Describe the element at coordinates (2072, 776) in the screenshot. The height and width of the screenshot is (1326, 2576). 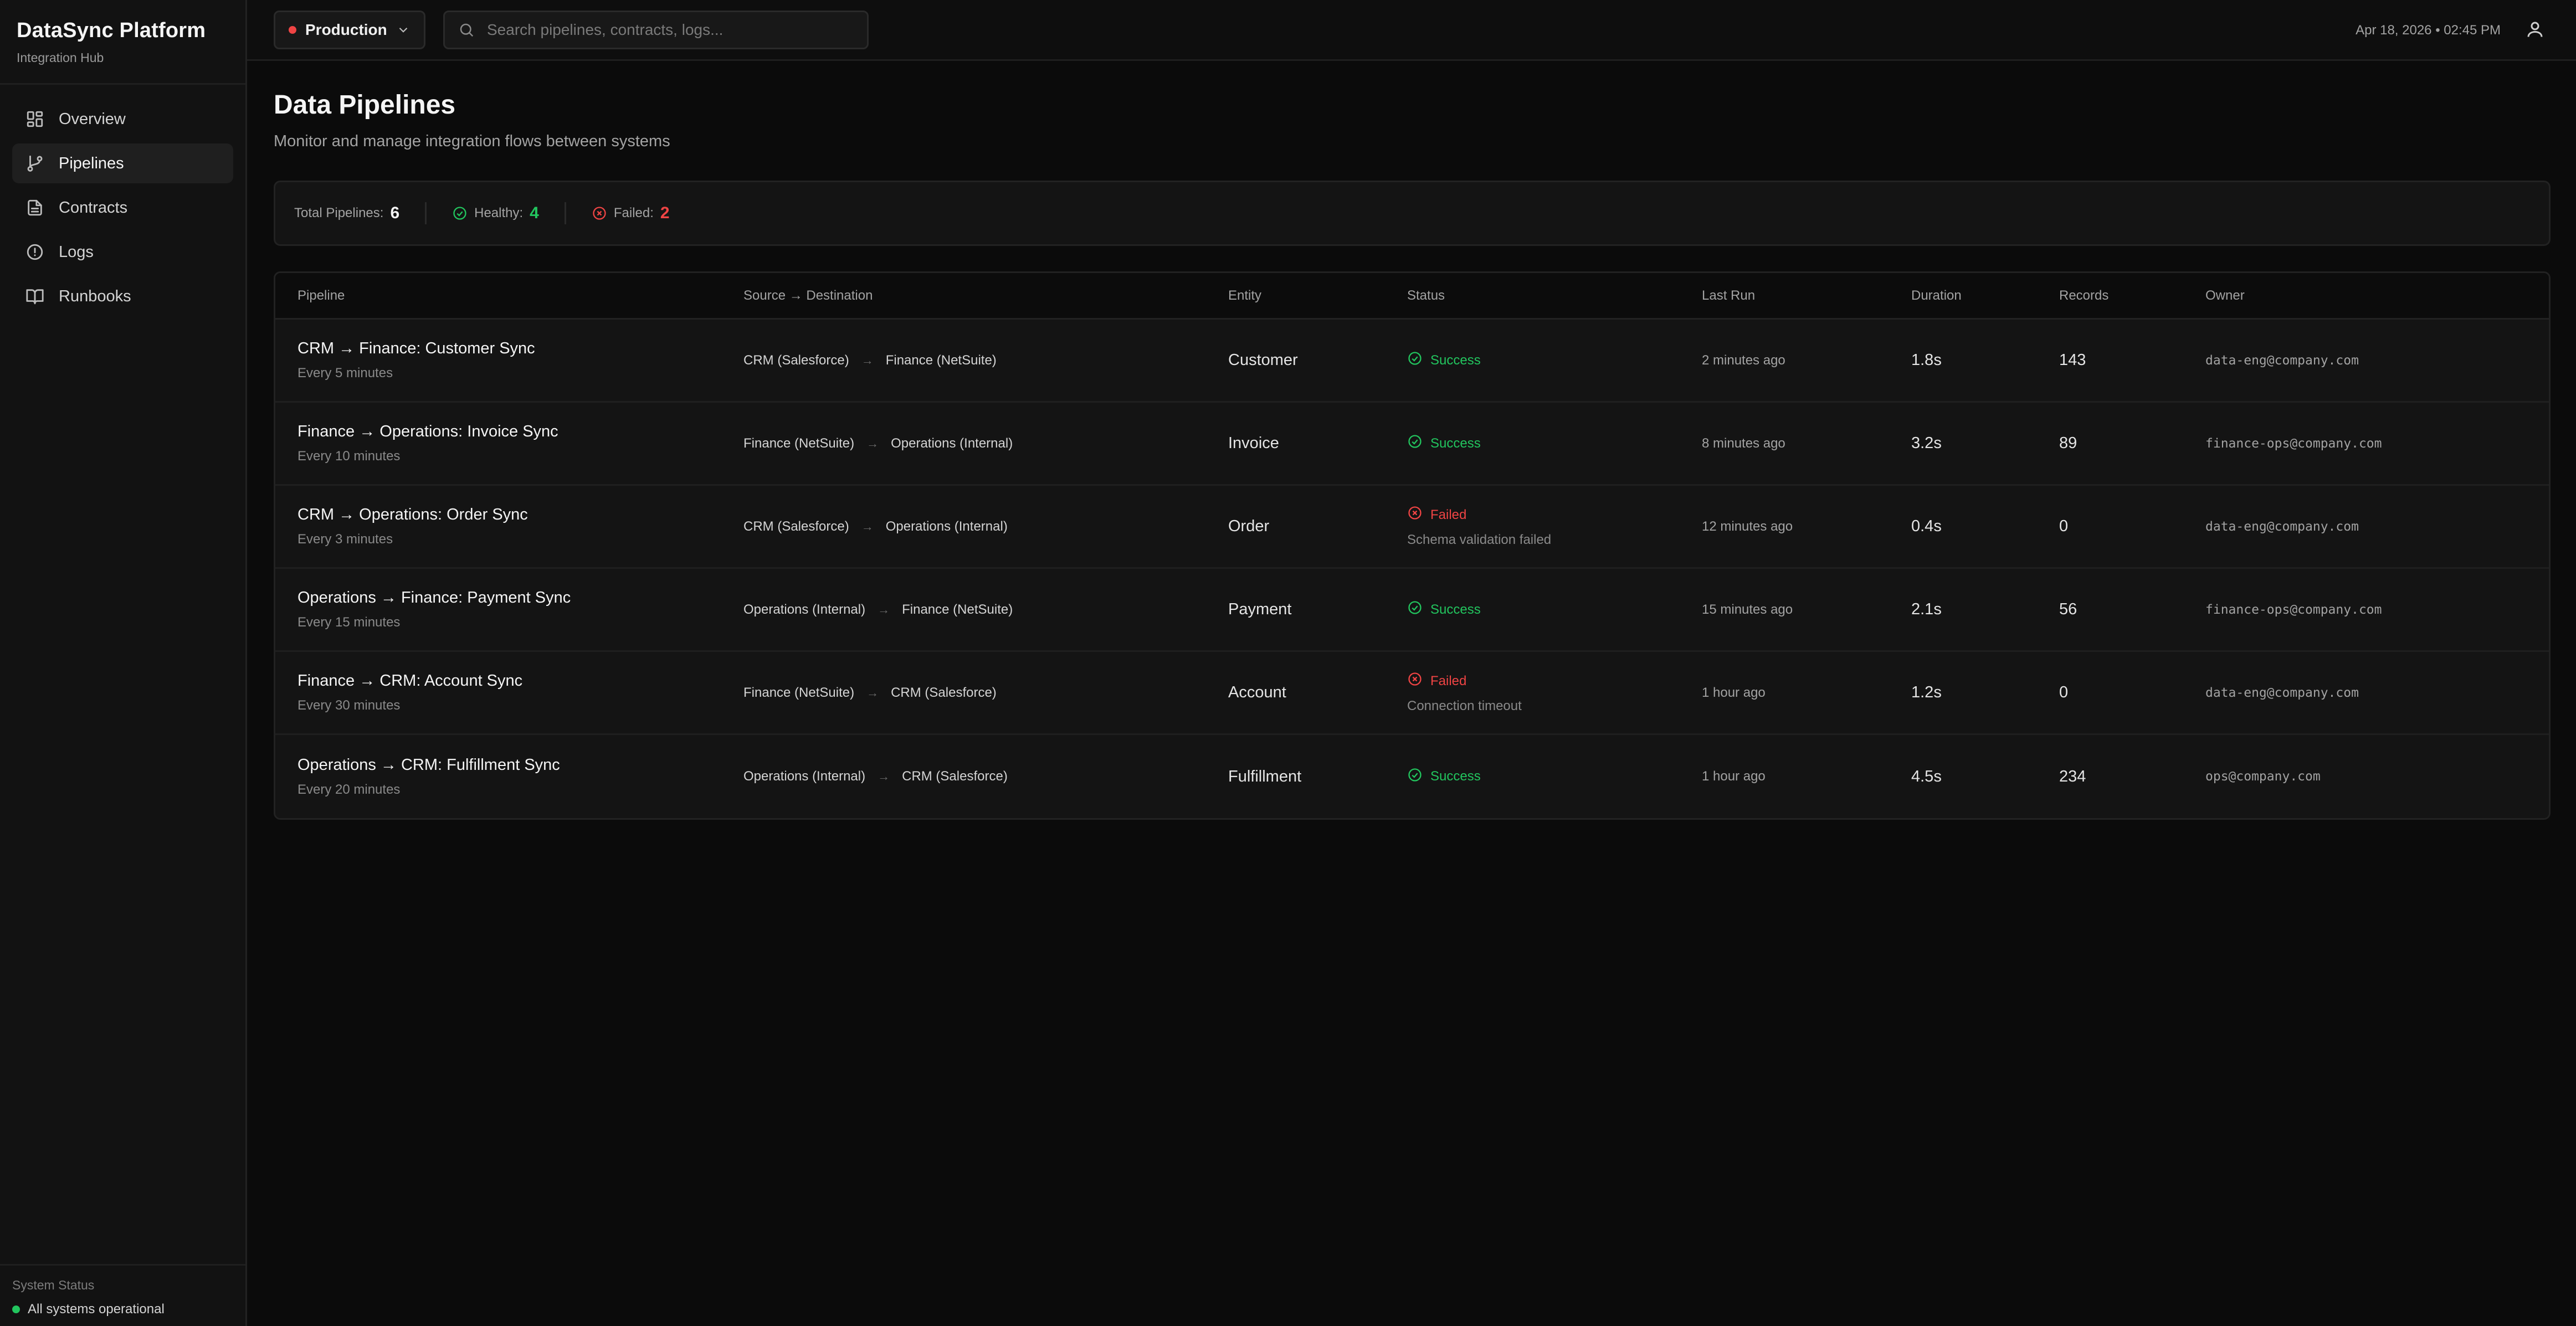
I see `records-cell: 234` at that location.